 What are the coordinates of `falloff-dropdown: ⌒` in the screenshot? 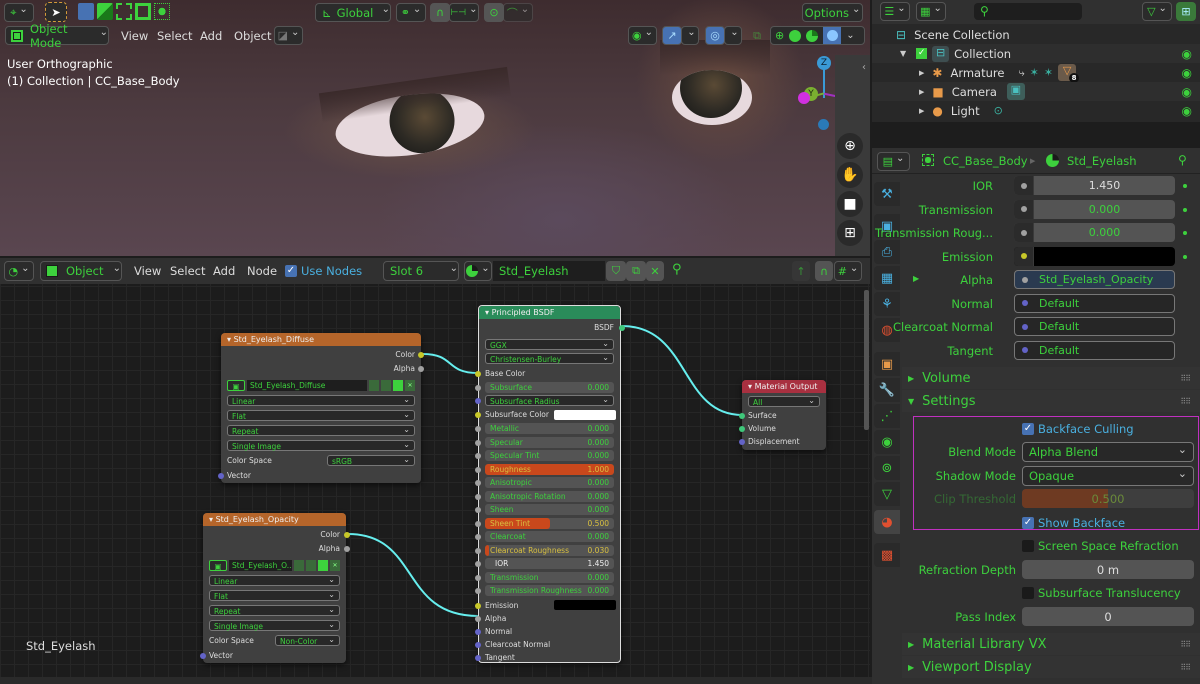 It's located at (518, 12).